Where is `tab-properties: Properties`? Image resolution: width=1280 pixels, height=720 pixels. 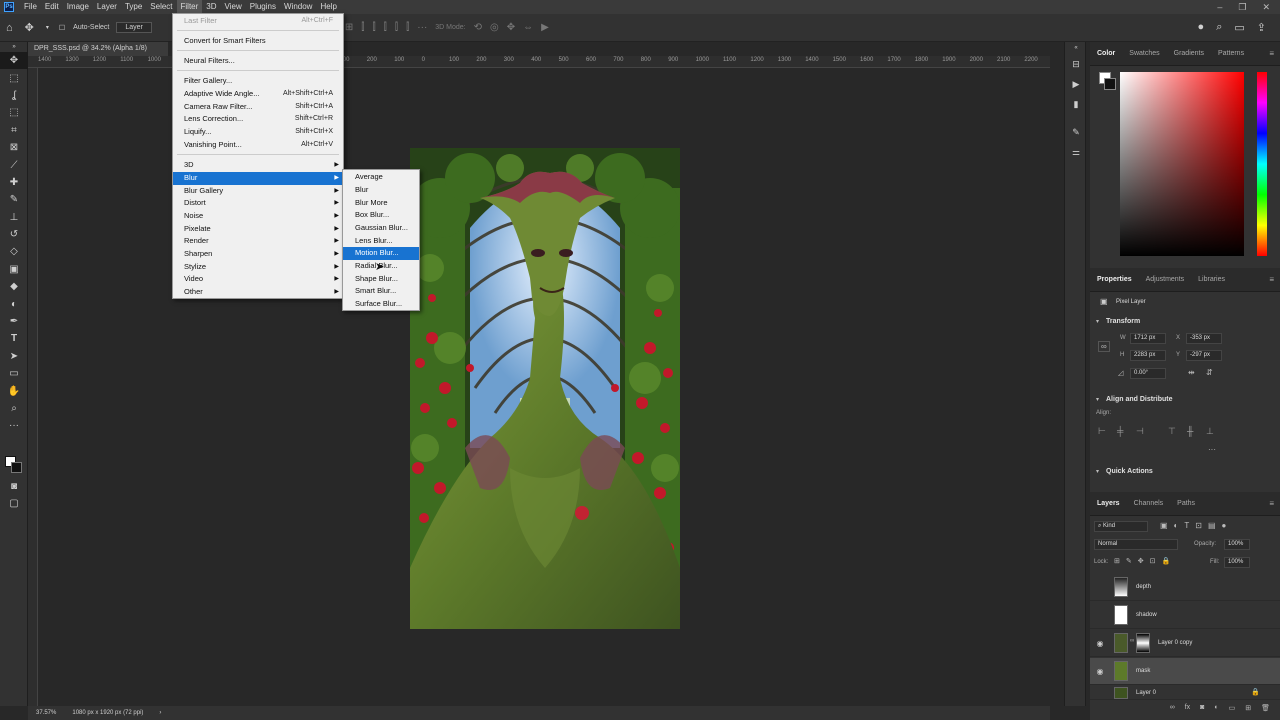 tab-properties: Properties is located at coordinates (1114, 279).